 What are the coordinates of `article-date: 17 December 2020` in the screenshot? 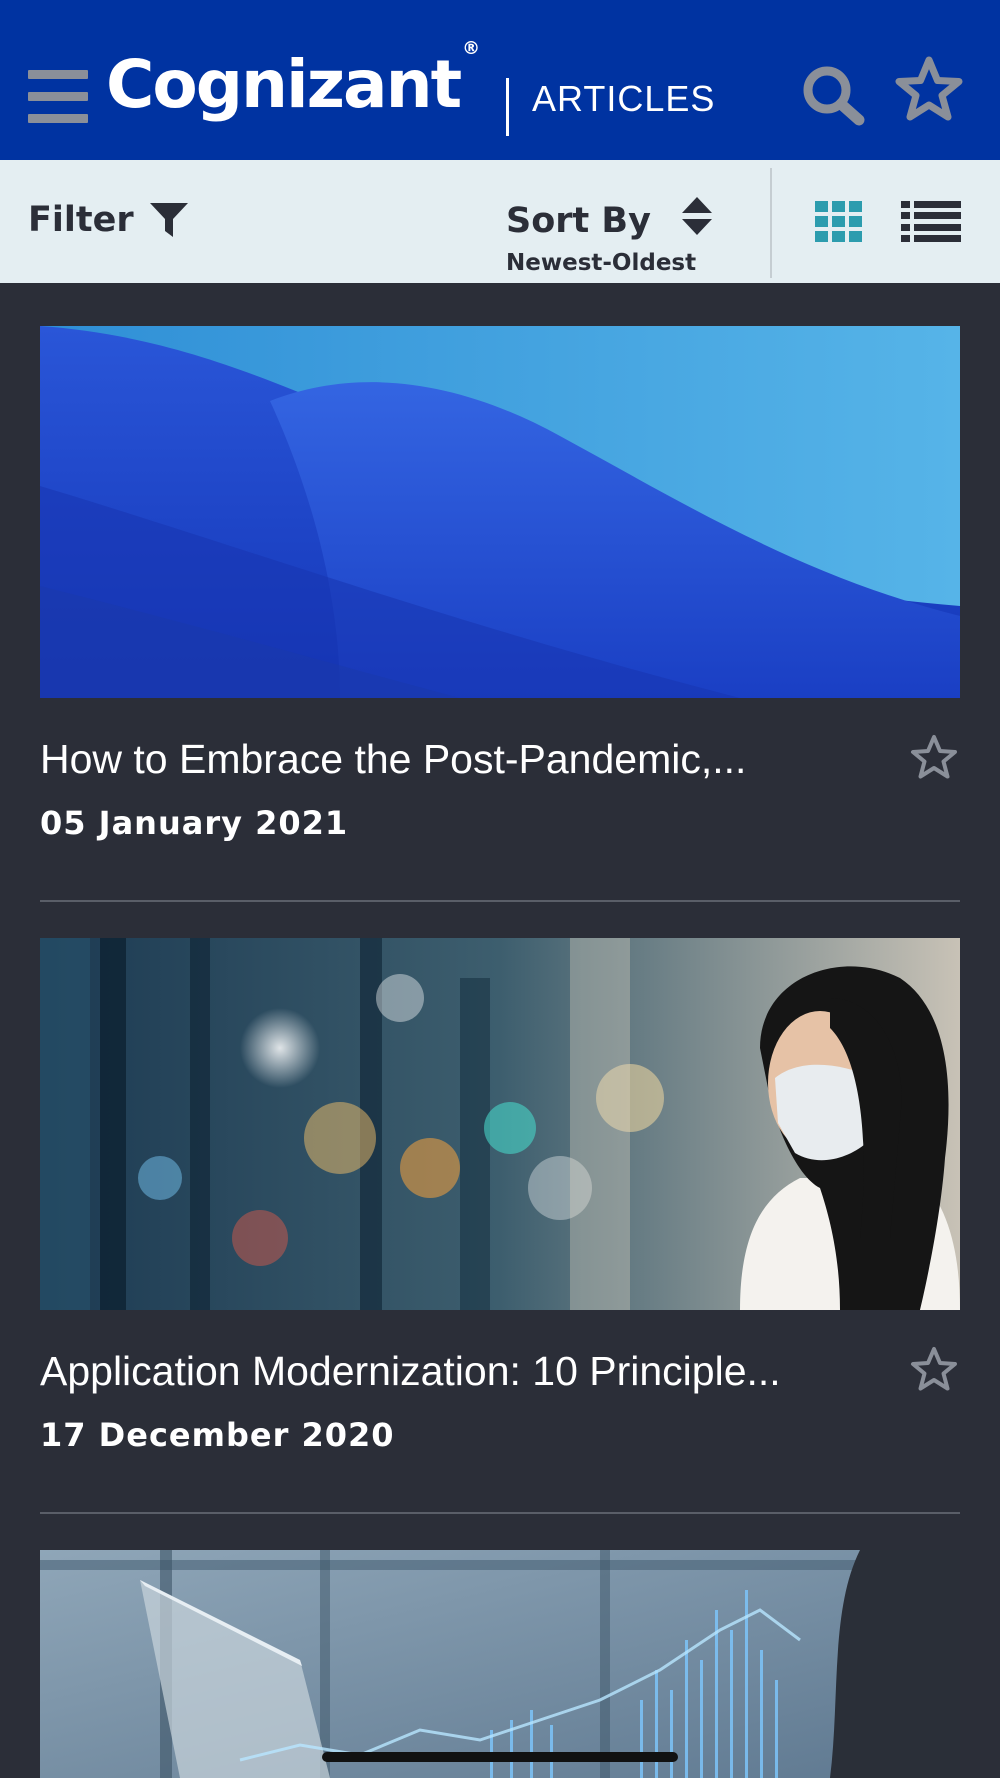 It's located at (217, 1435).